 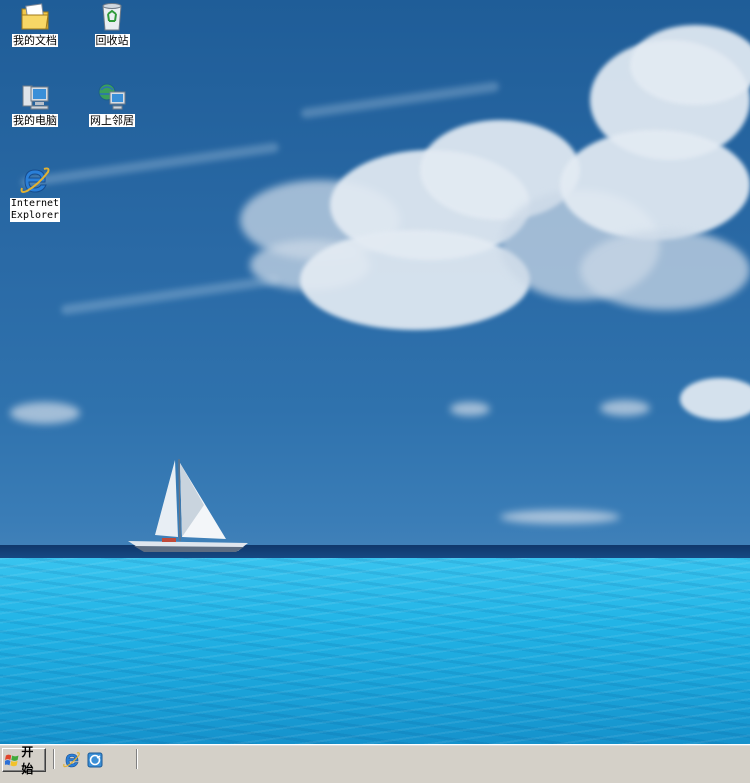 I want to click on start-button-label: 开始, so click(x=27, y=760).